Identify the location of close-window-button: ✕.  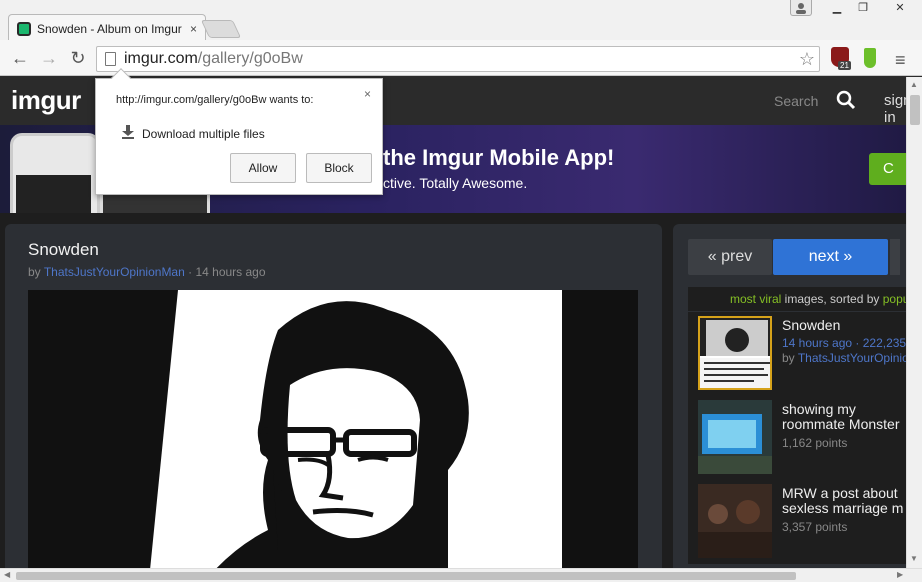
(900, 8).